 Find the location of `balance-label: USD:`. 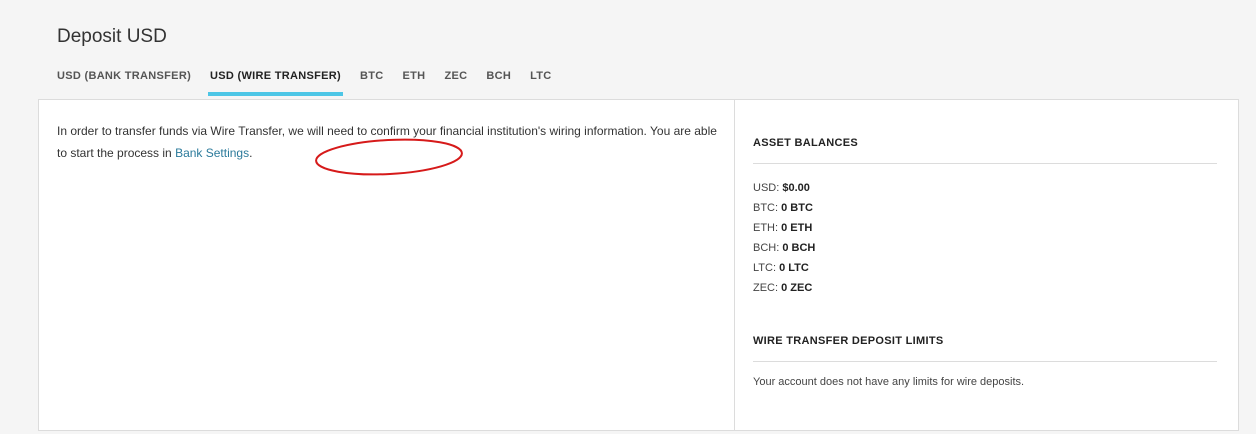

balance-label: USD: is located at coordinates (766, 188).